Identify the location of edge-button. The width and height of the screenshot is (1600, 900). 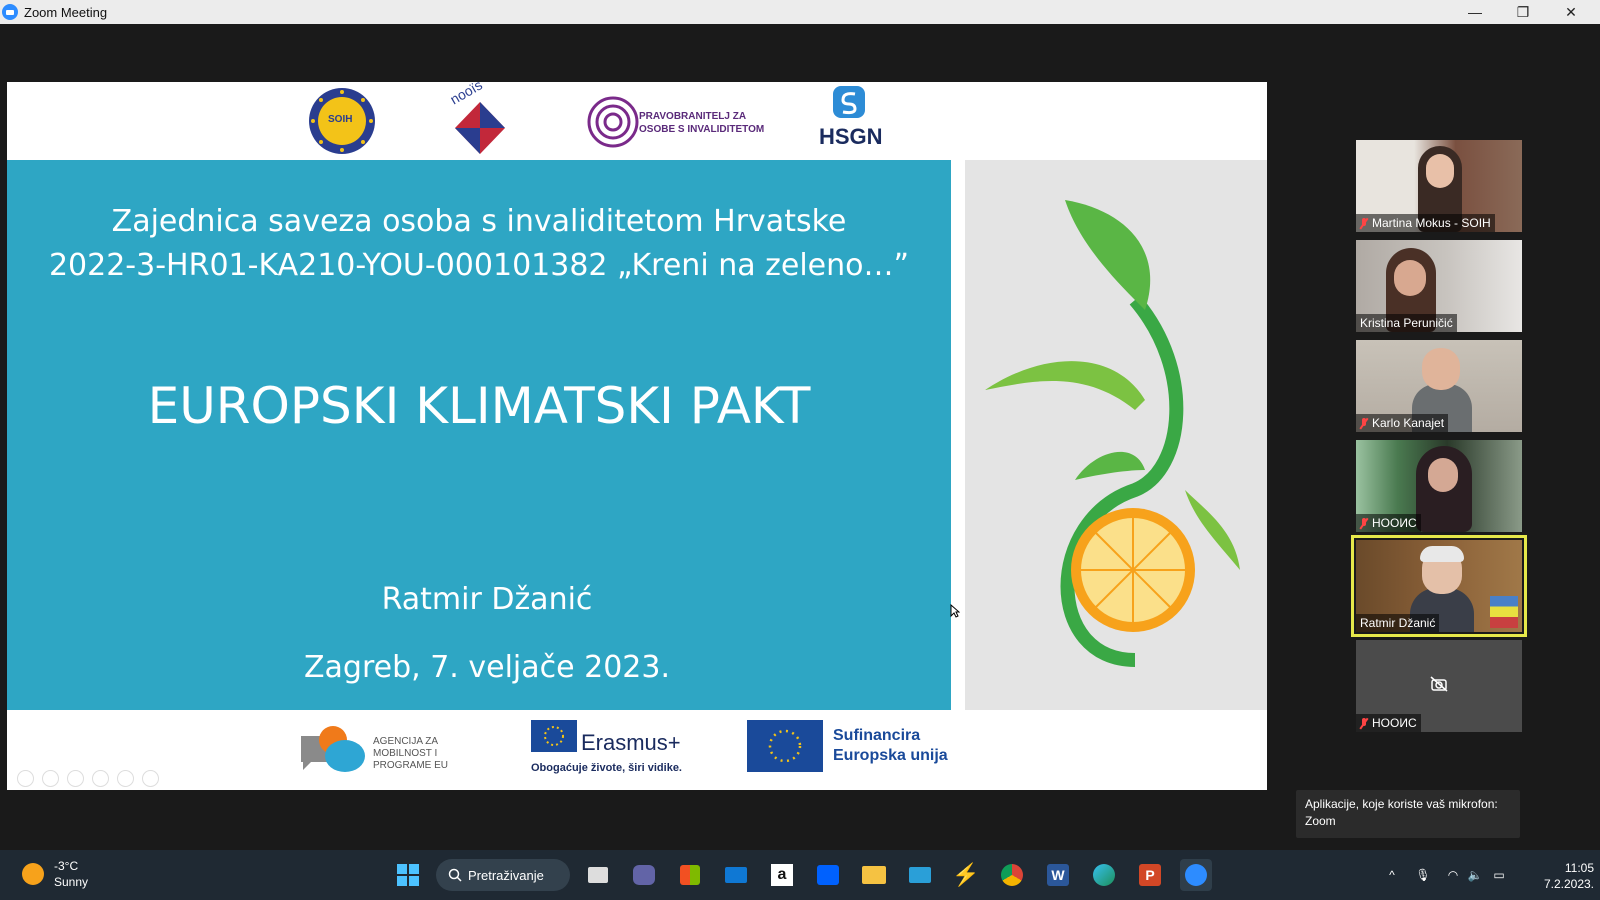
(1104, 875).